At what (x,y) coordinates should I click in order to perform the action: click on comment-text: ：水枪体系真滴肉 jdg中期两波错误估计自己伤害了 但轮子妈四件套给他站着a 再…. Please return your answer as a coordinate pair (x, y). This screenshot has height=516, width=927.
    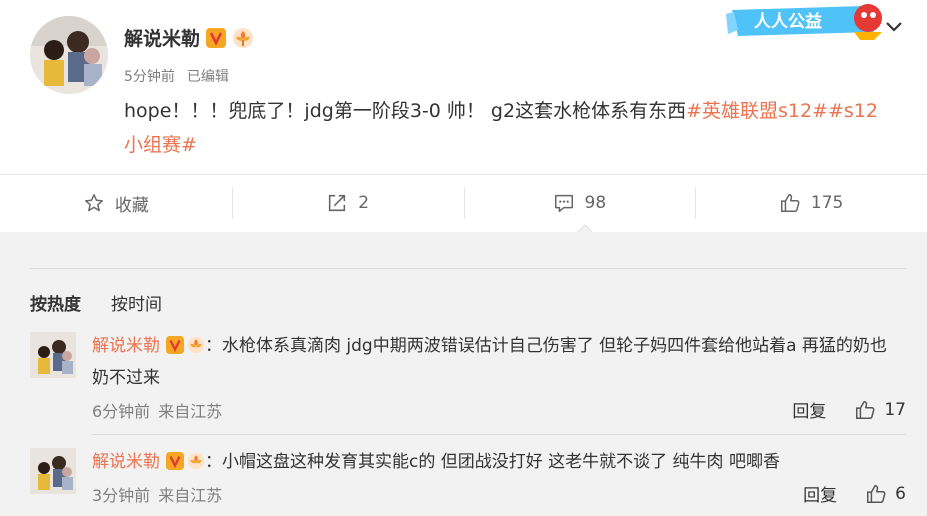
    Looking at the image, I should click on (489, 362).